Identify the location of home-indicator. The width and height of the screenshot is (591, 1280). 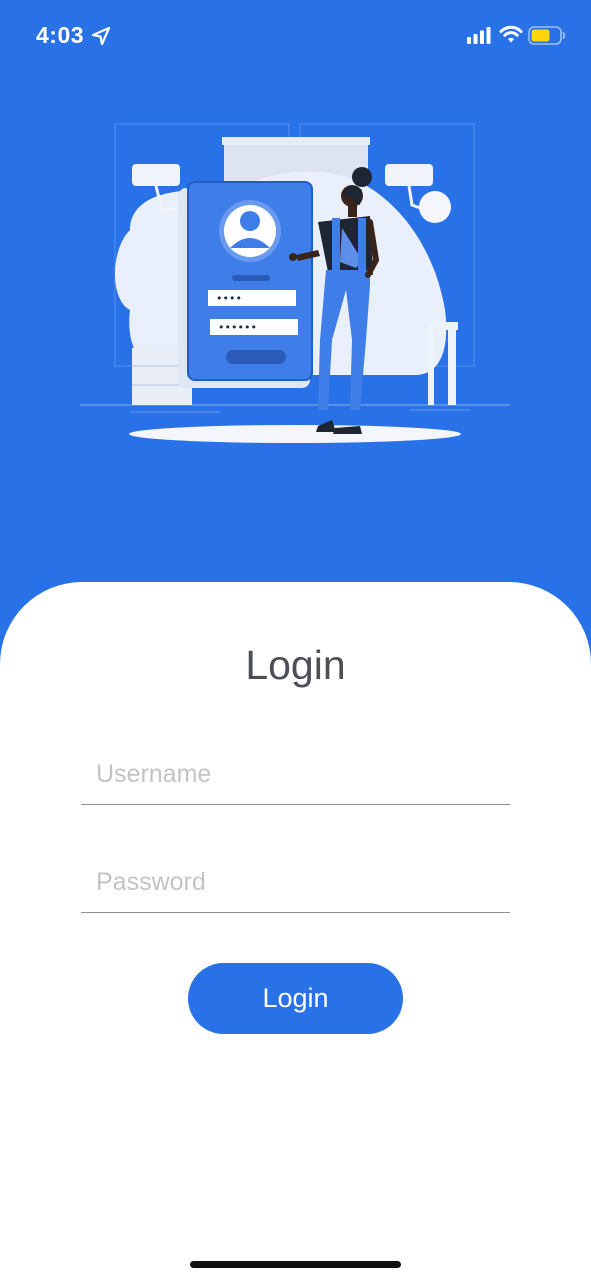
(295, 1264).